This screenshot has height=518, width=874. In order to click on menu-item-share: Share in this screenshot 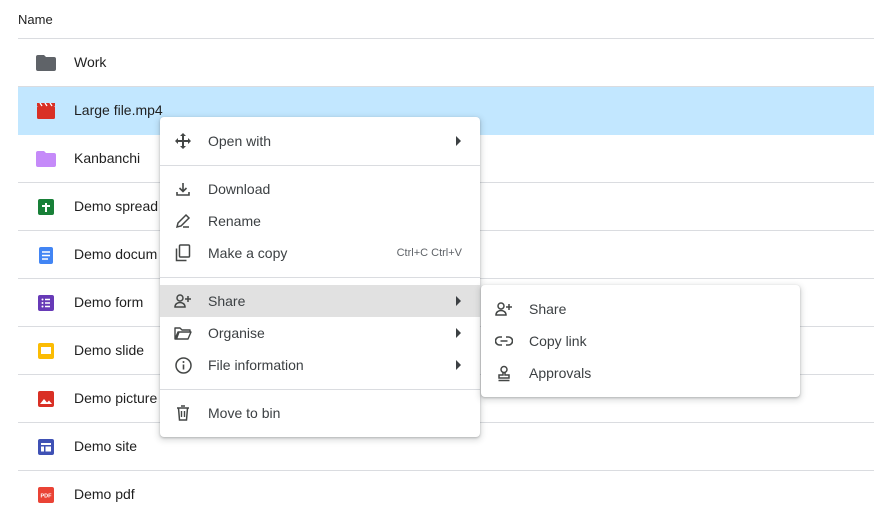, I will do `click(320, 301)`.